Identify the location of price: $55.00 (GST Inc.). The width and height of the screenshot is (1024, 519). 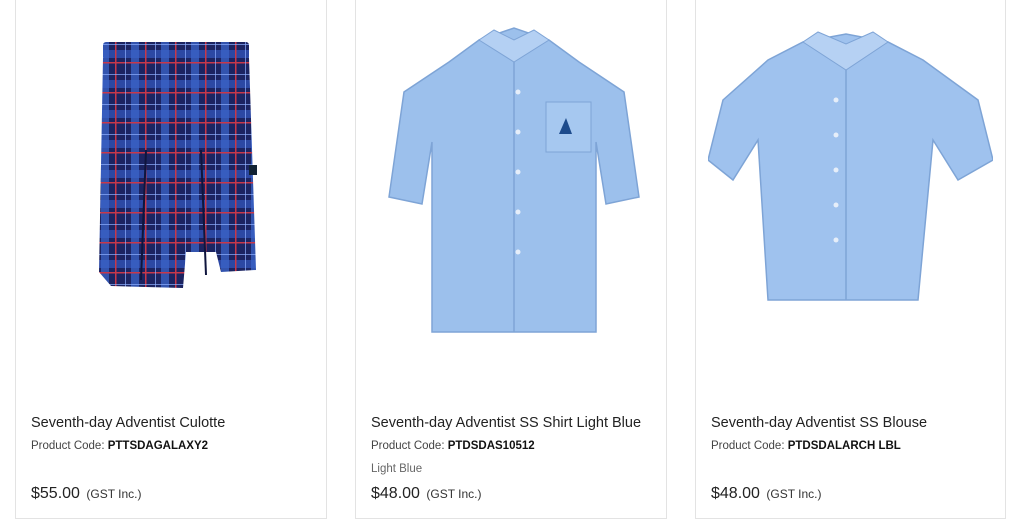
(86, 494).